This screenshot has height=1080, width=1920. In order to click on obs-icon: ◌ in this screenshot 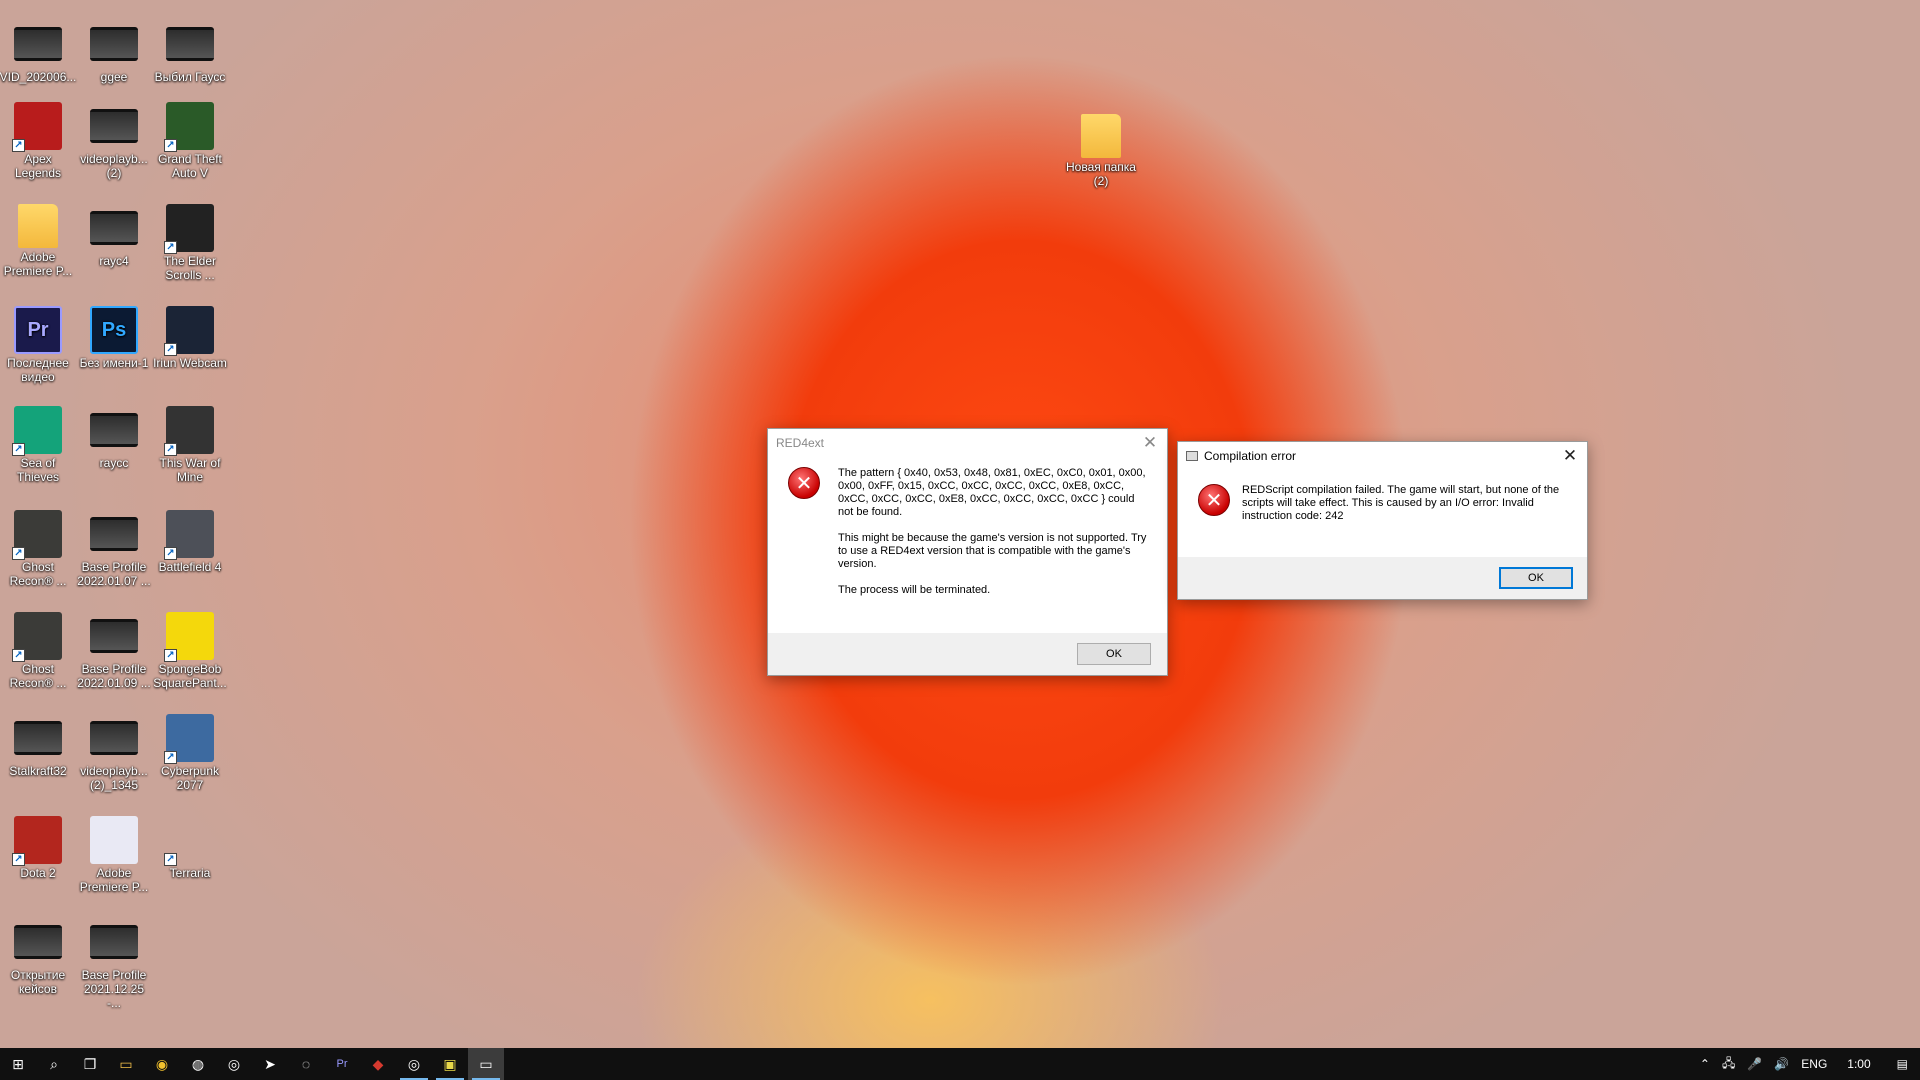, I will do `click(306, 1064)`.